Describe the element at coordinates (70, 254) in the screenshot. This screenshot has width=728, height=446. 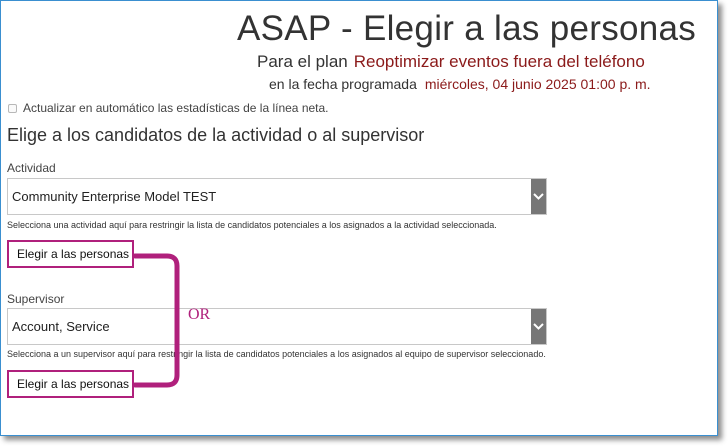
I see `activity-choose-people-button: Elegir a las personas` at that location.